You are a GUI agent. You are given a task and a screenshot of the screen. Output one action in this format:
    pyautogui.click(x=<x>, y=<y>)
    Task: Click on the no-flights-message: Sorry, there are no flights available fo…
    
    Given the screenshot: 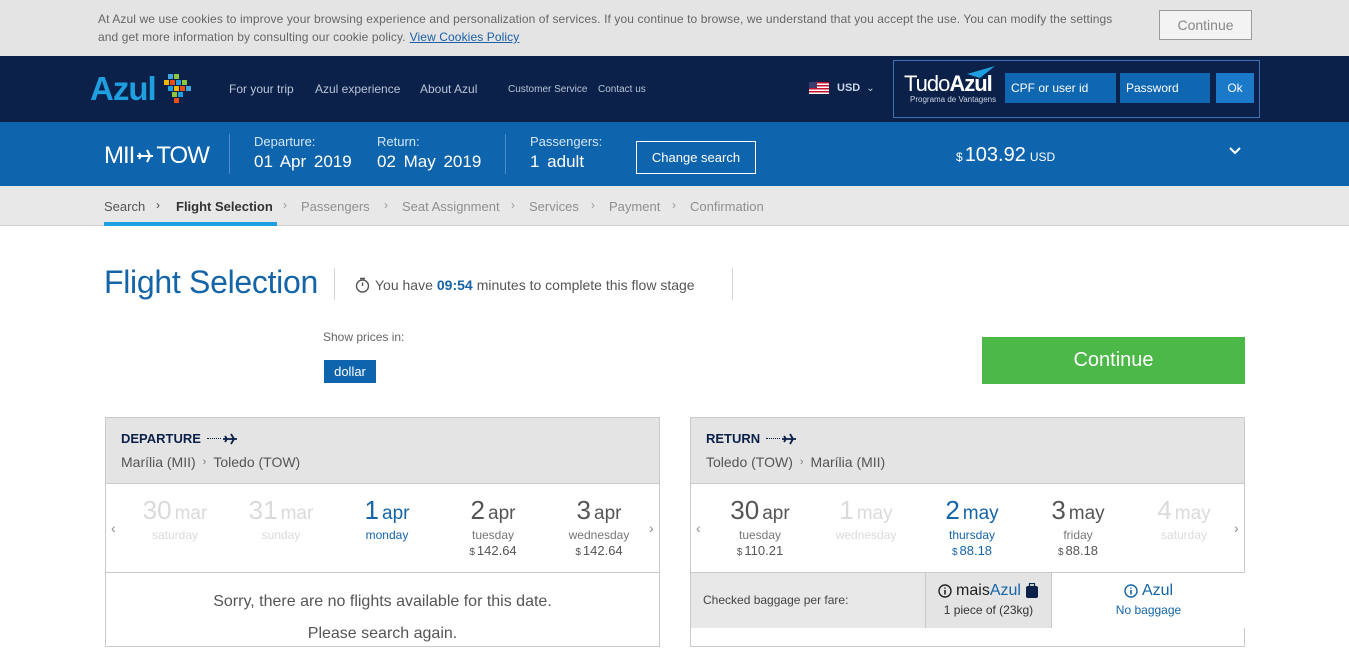 What is the action you would take?
    pyautogui.click(x=382, y=618)
    